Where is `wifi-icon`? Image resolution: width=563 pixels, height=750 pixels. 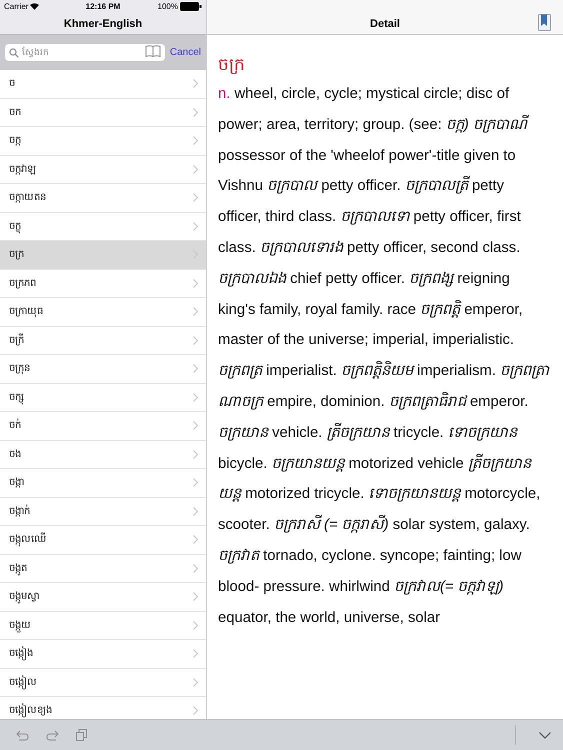 wifi-icon is located at coordinates (35, 6).